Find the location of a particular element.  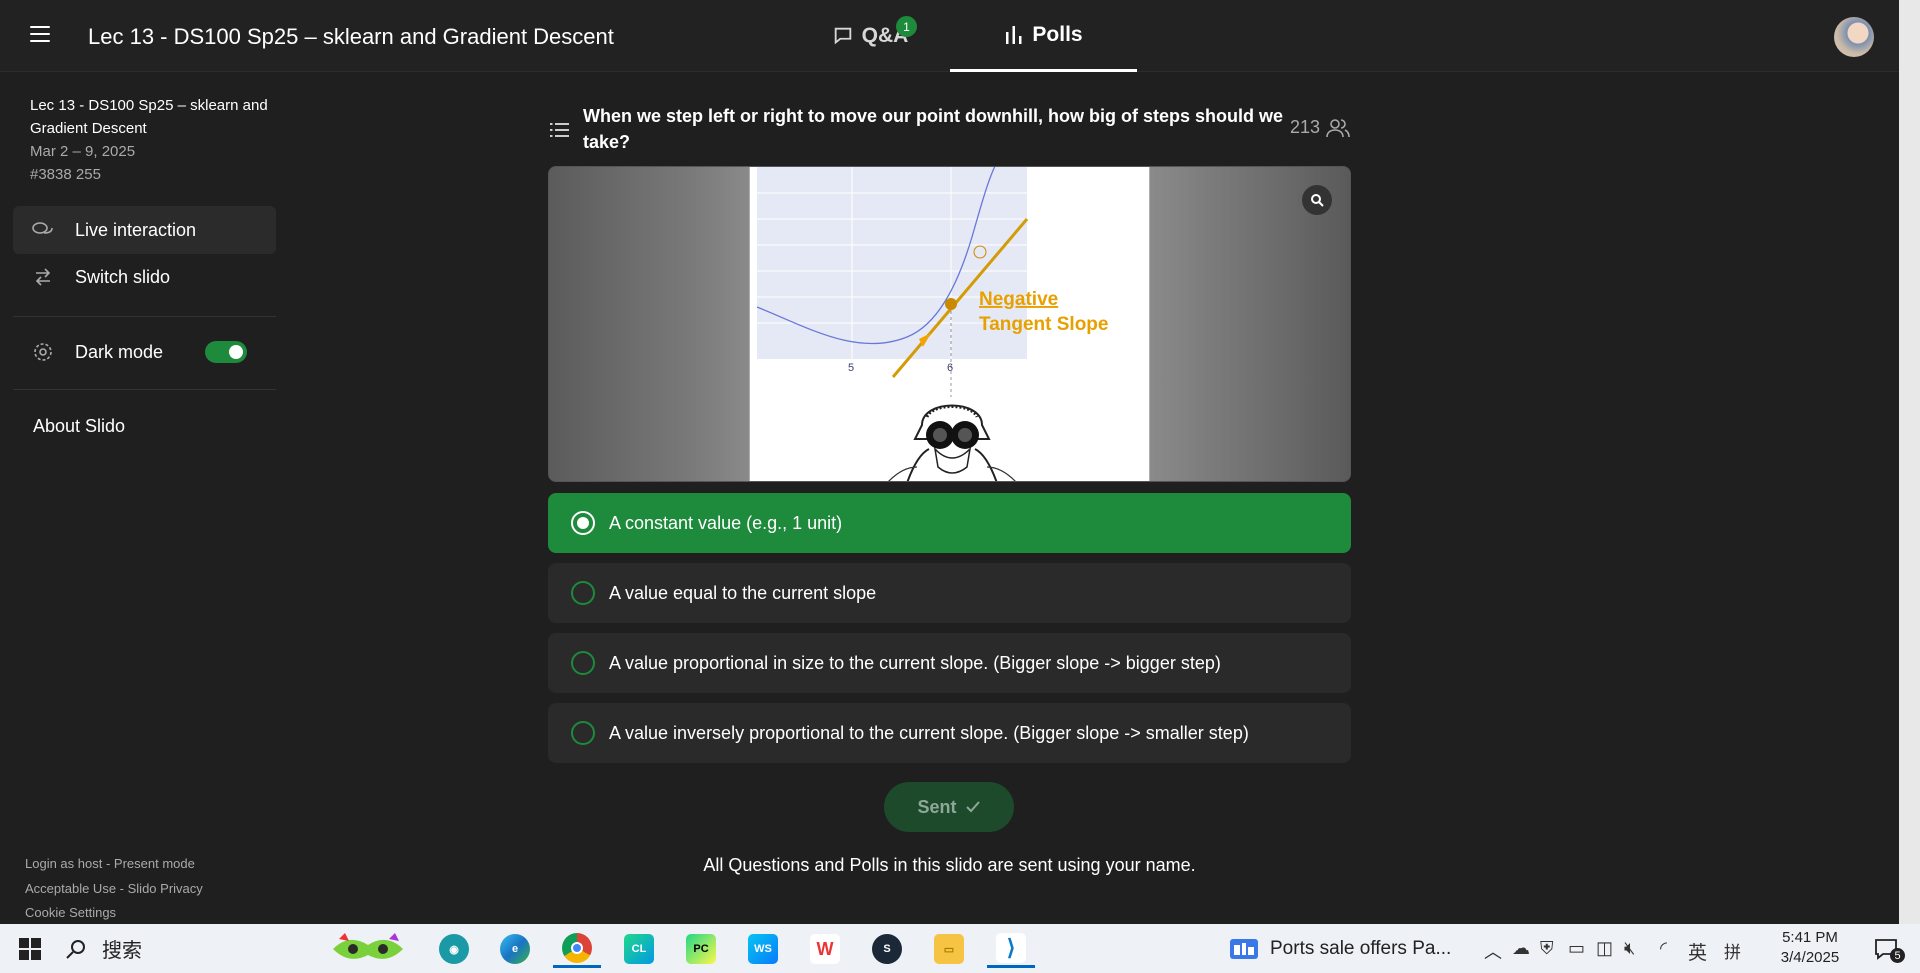

footer-links-row3: Cookie Settings is located at coordinates (70, 912).